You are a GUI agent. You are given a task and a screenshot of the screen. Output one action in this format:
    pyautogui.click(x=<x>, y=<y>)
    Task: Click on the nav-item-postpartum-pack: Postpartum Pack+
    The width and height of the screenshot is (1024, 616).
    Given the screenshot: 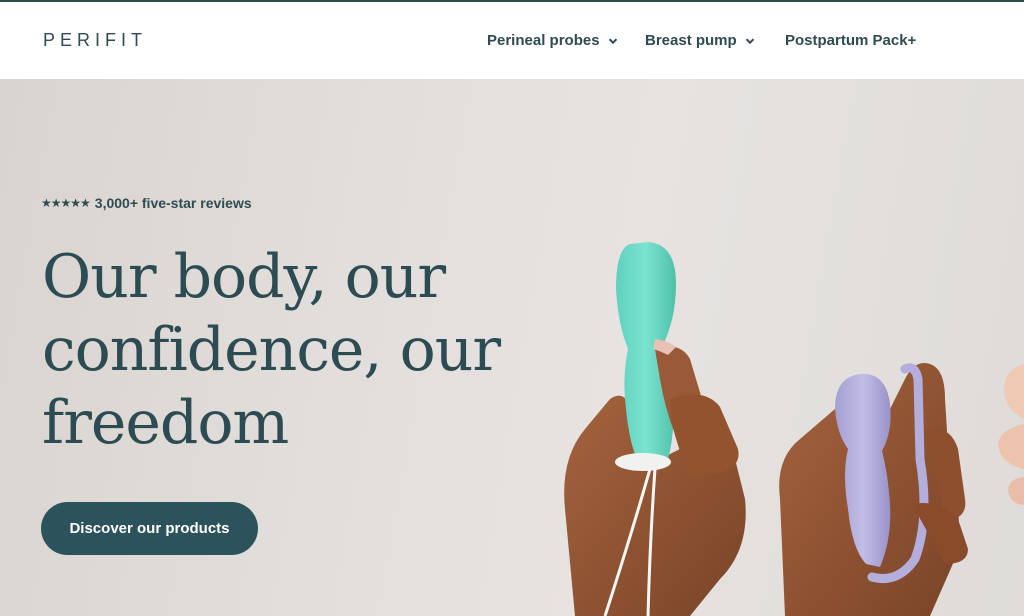 What is the action you would take?
    pyautogui.click(x=850, y=40)
    